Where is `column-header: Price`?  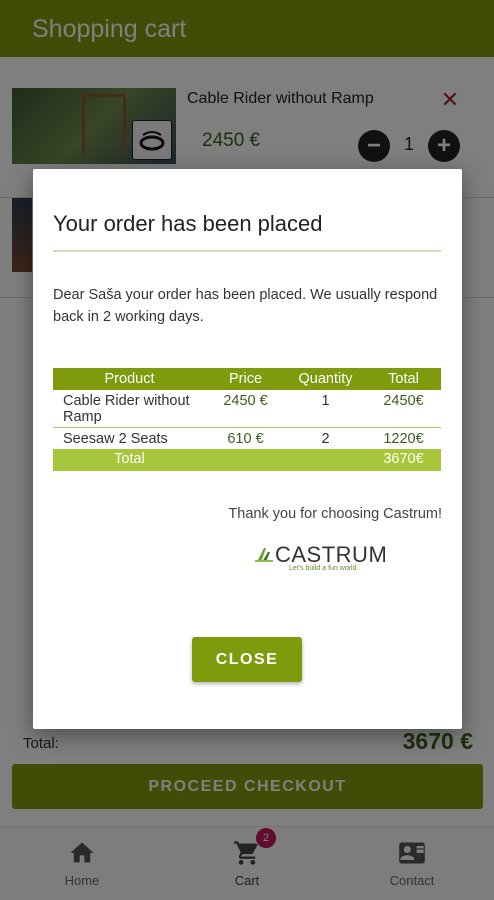
column-header: Price is located at coordinates (245, 379).